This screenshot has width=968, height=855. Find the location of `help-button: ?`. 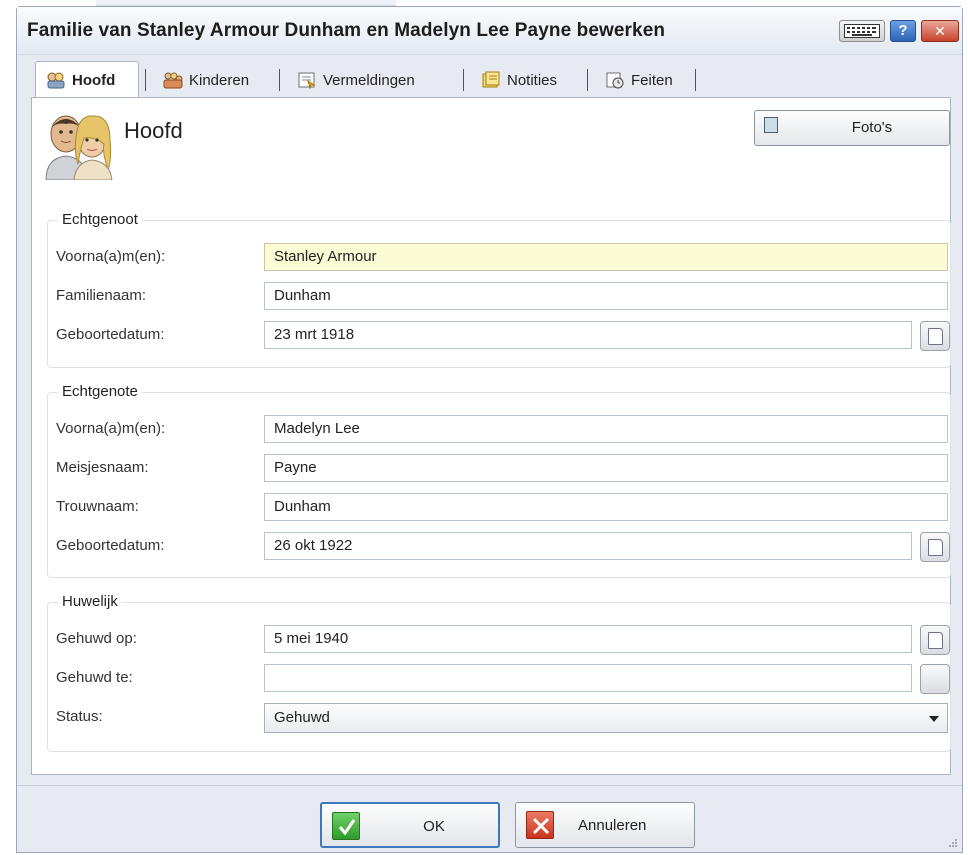

help-button: ? is located at coordinates (903, 31).